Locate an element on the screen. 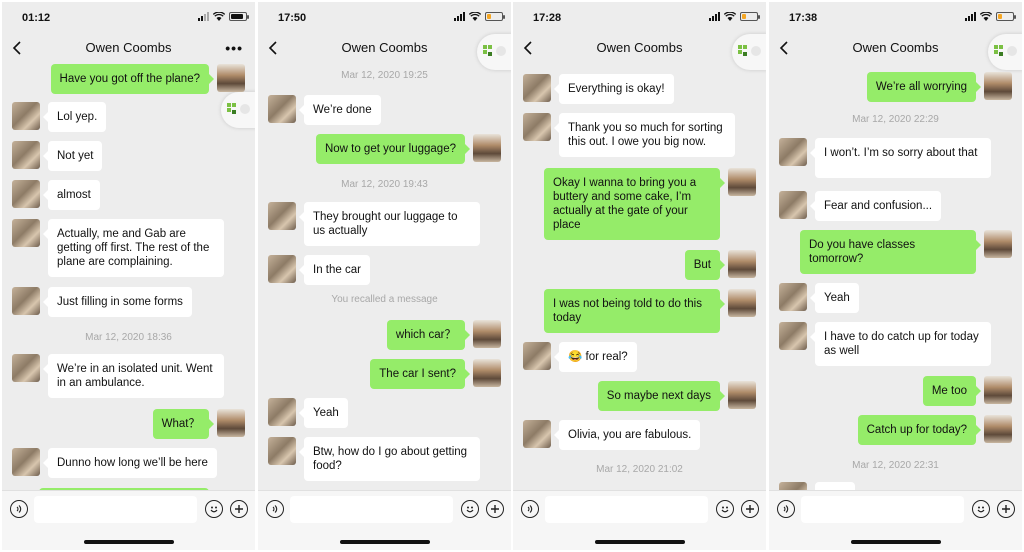 The height and width of the screenshot is (552, 1024). message-bubble: Do you have classes tomorrow? is located at coordinates (890, 252).